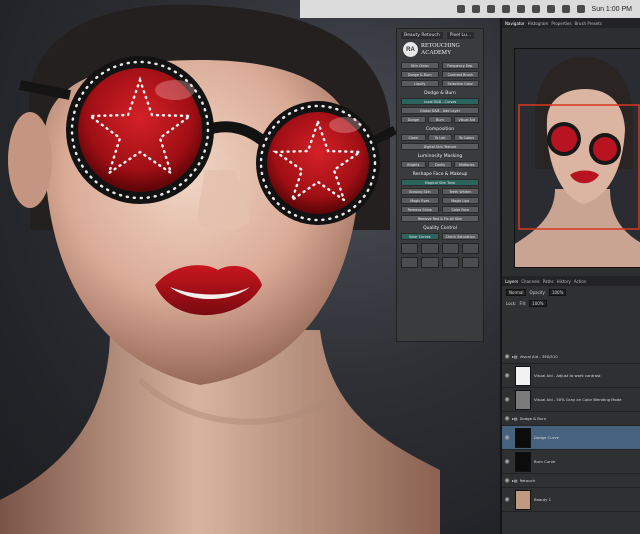 The height and width of the screenshot is (534, 640). I want to click on wifi-icon, so click(550, 9).